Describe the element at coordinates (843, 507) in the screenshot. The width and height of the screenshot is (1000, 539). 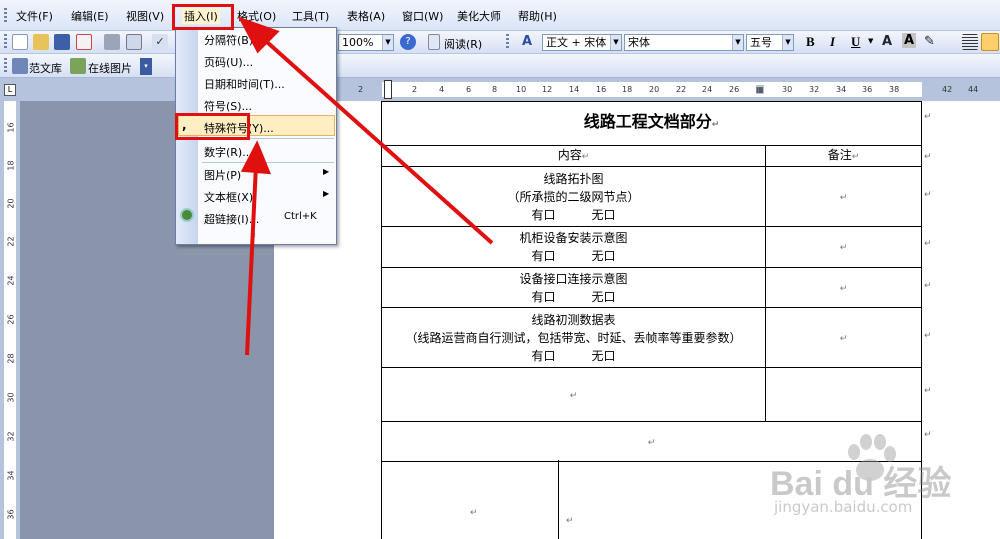
I see `watermark-url: jingyan.baidu.com` at that location.